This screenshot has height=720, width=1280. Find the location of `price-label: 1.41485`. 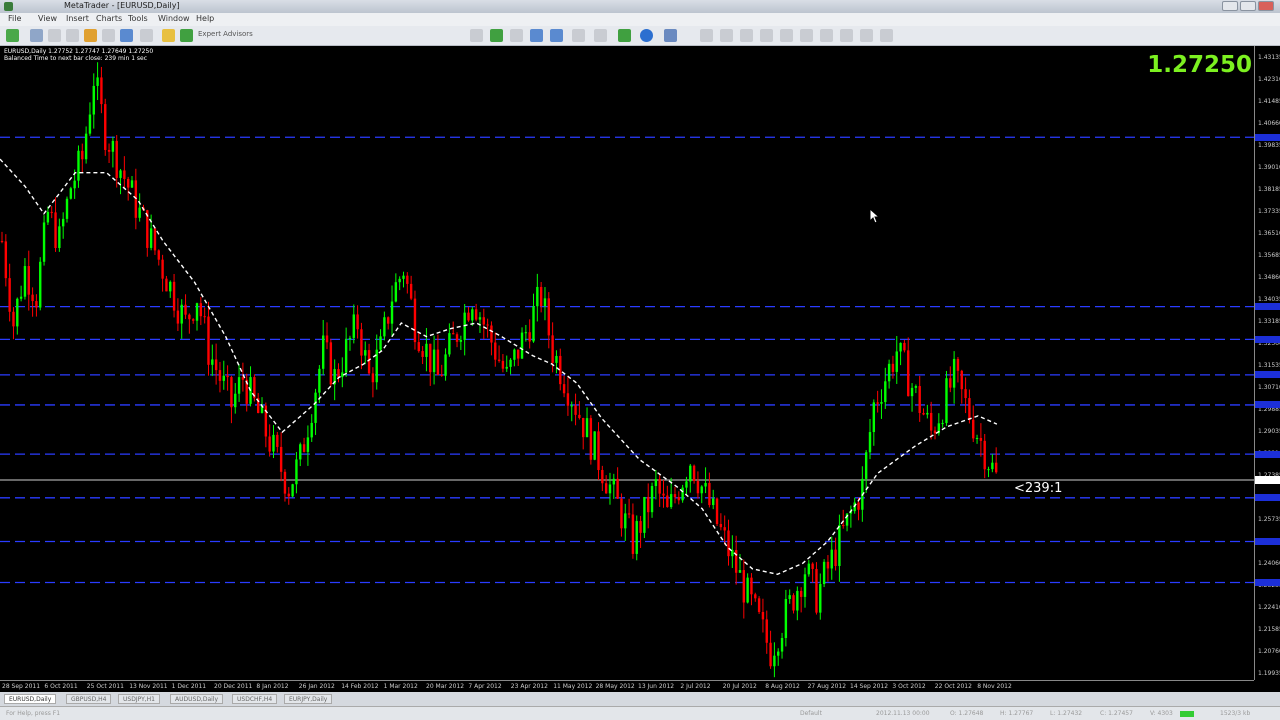

price-label: 1.41485 is located at coordinates (1269, 101).